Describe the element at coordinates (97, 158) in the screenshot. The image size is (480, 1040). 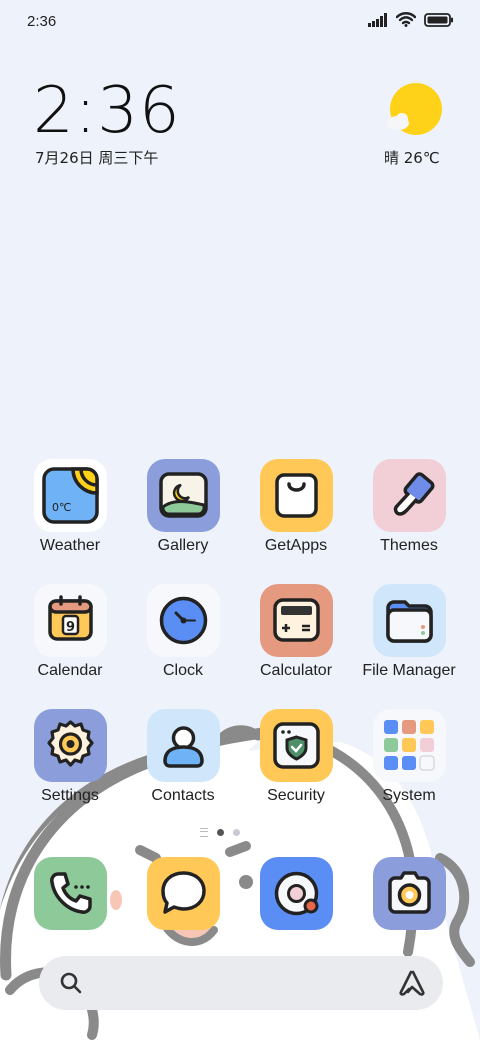
I see `clock-widget-date: 7月26日 周三下午` at that location.